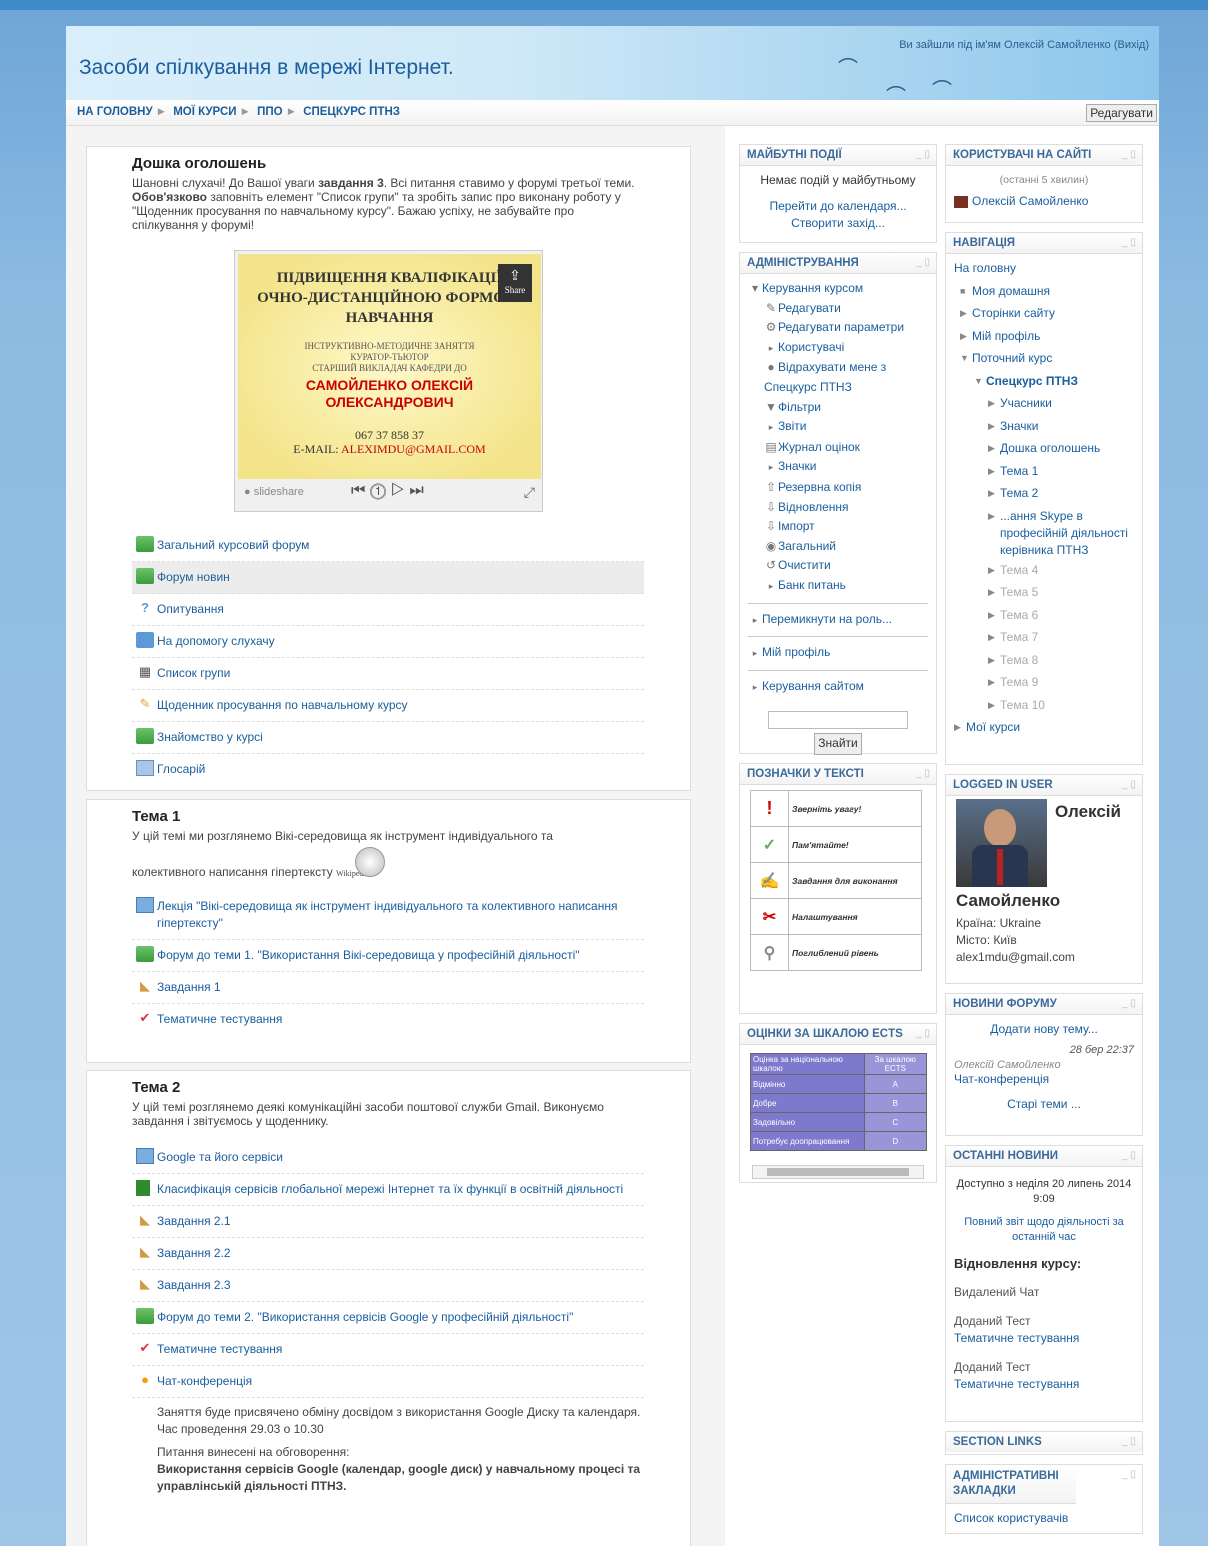  I want to click on nav-my-home: ■ Моя домашня, so click(1047, 291).